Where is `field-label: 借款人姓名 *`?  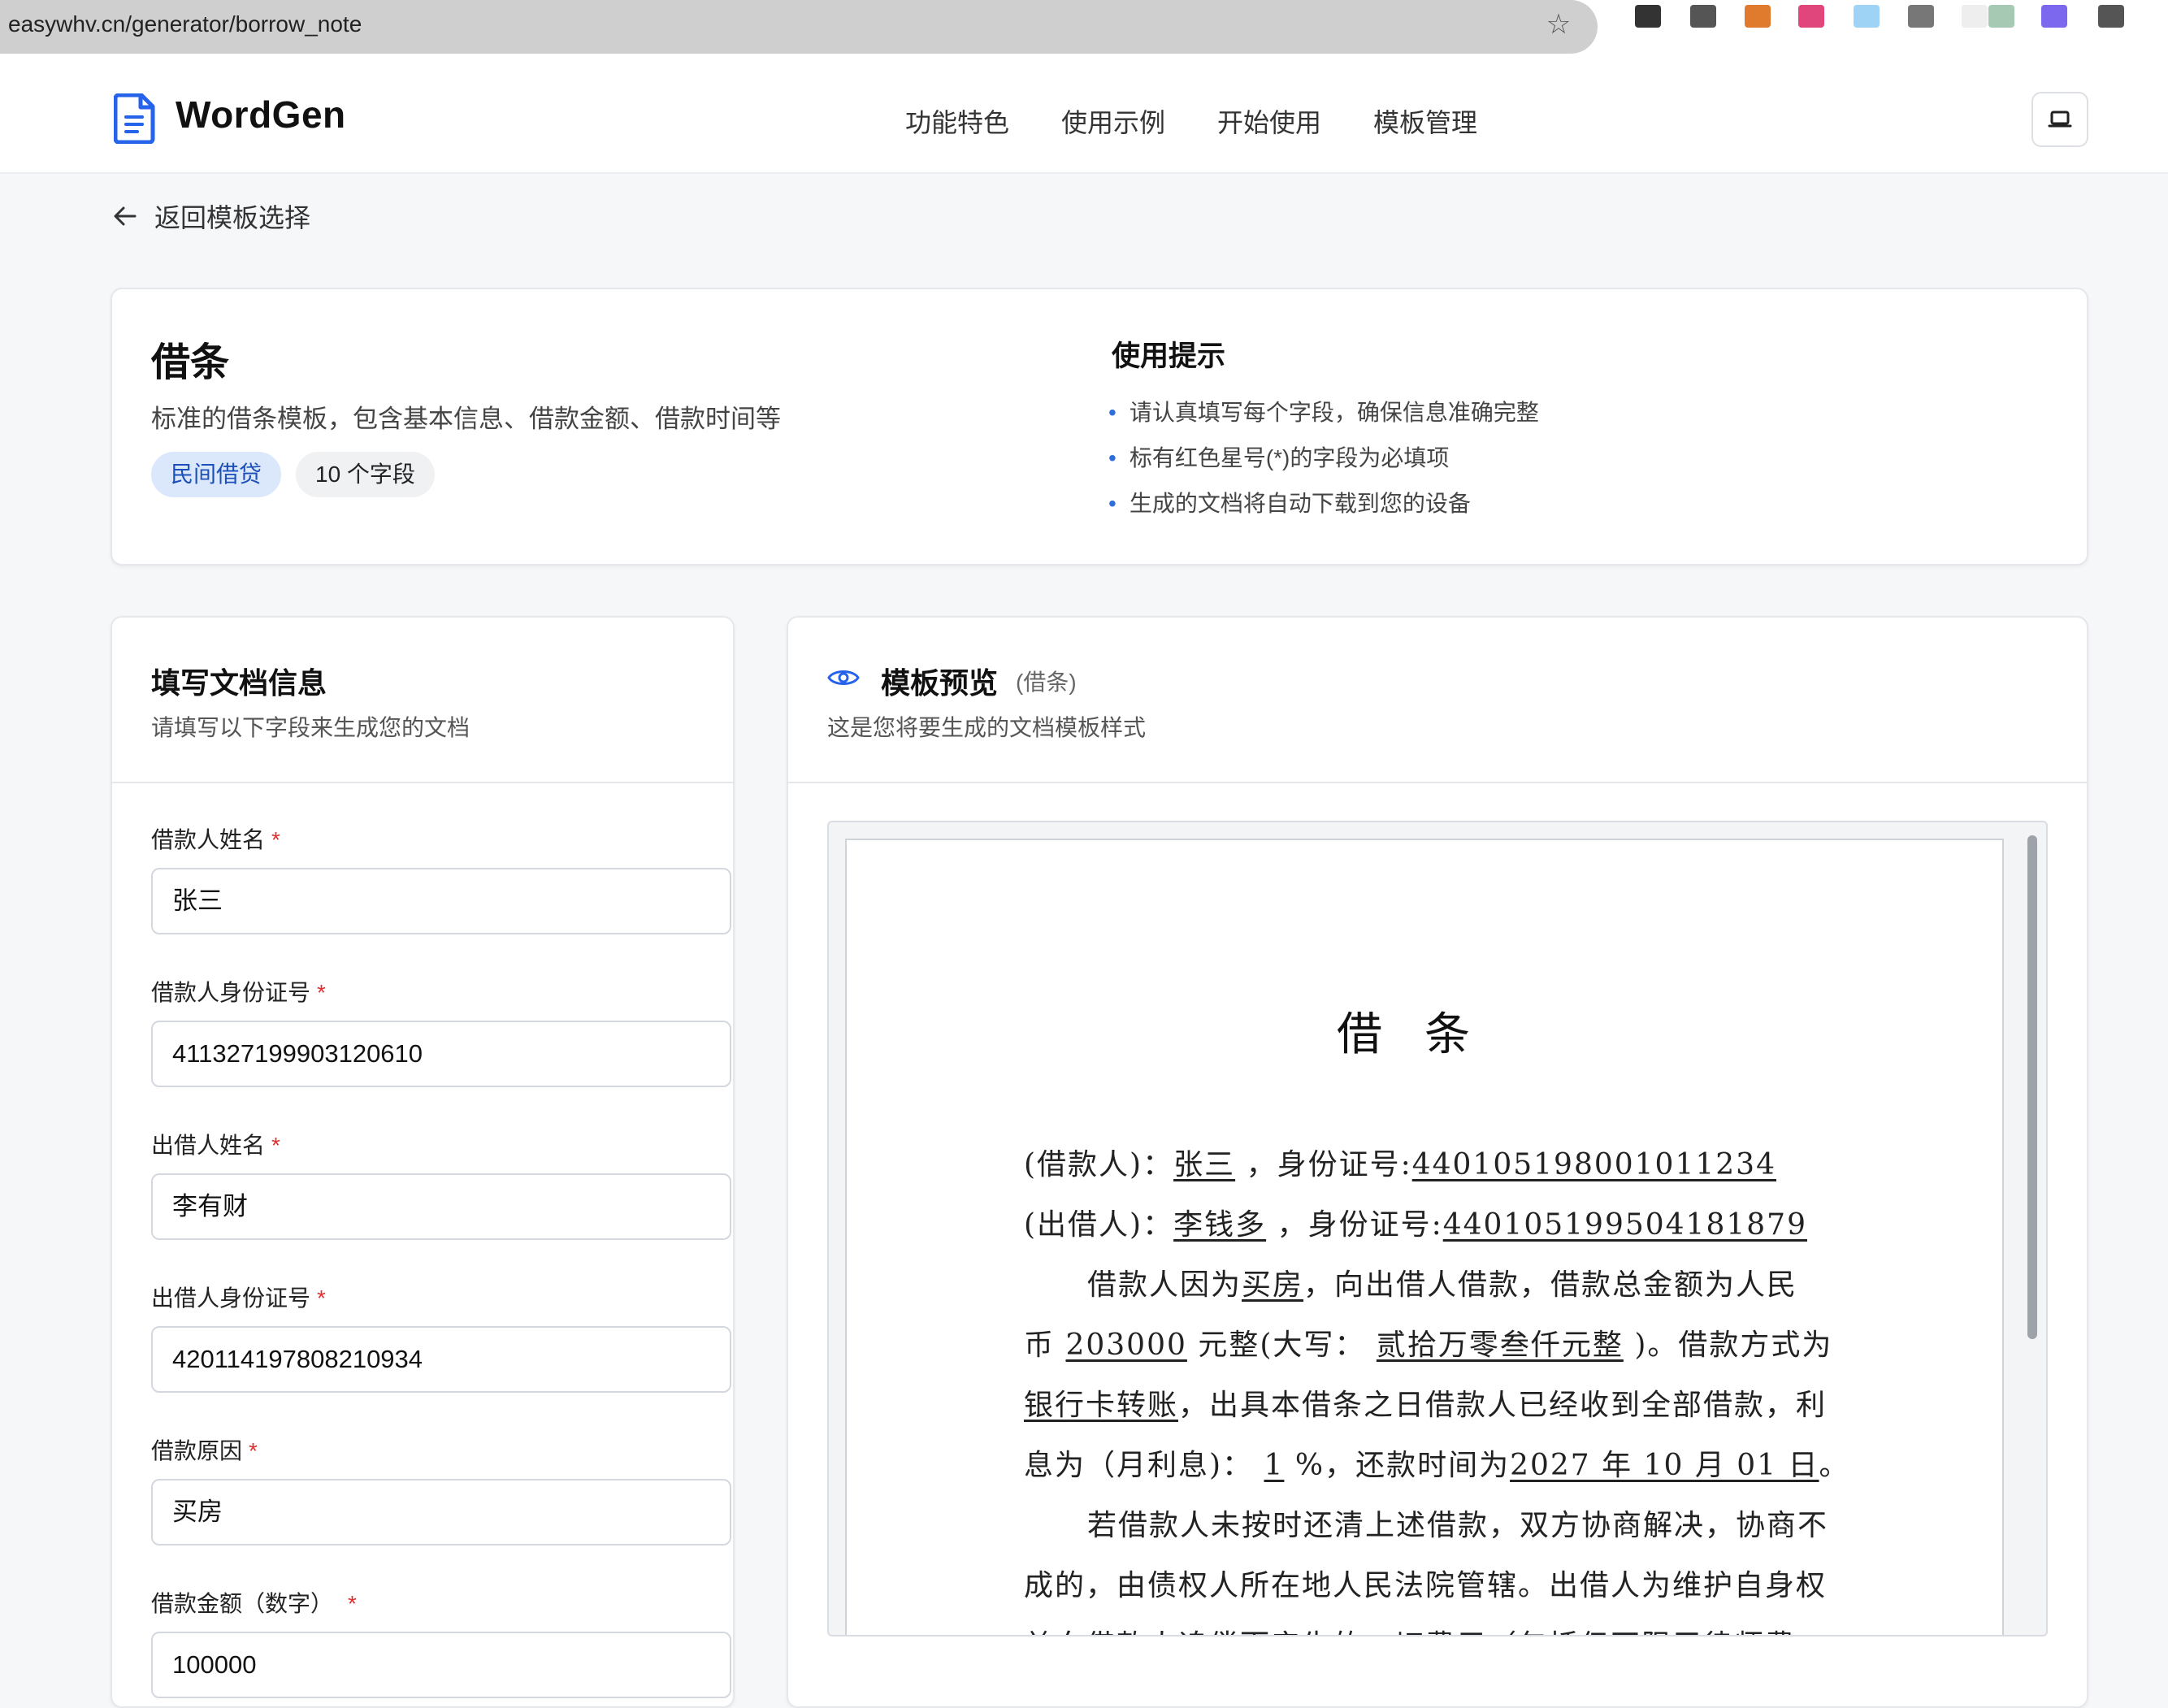
field-label: 借款人姓名 * is located at coordinates (216, 839).